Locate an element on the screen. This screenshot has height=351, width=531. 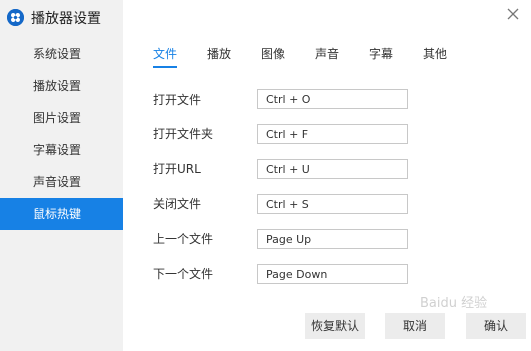
confirm-button: 确认 is located at coordinates (496, 326).